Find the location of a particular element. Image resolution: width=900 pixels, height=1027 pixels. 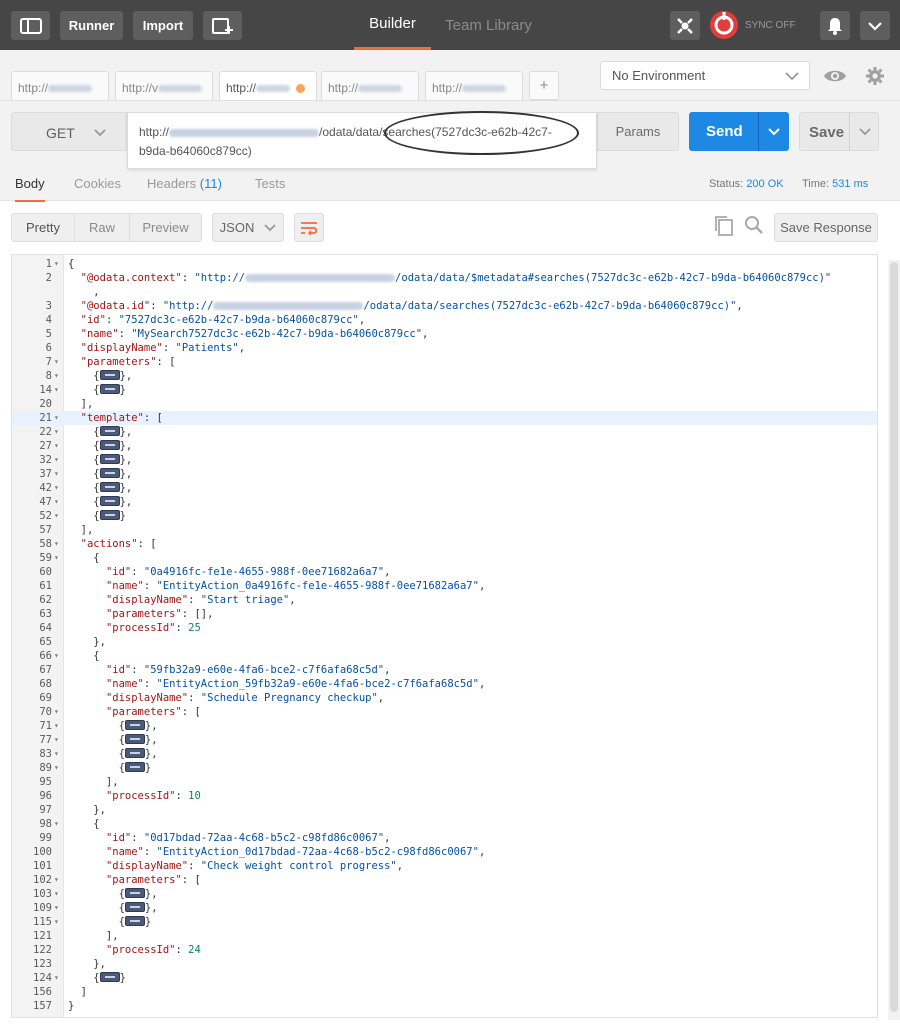

new-tab-button: + is located at coordinates (544, 85).